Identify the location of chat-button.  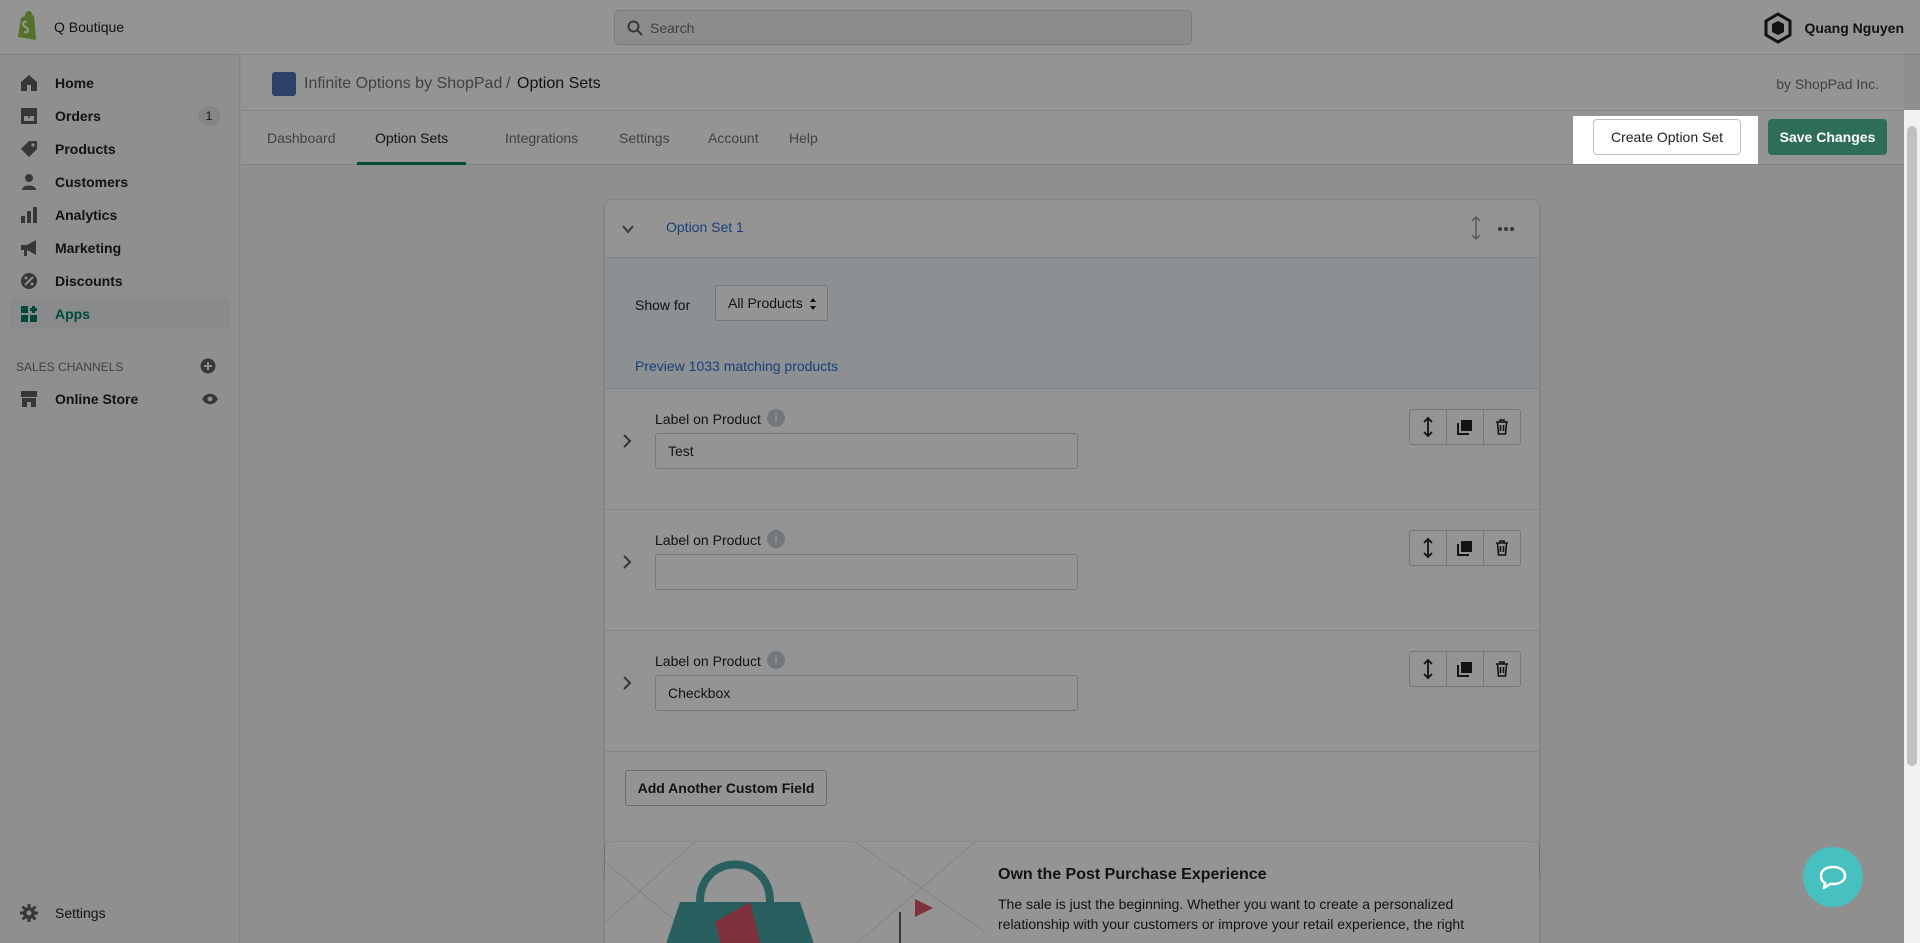
(1833, 877).